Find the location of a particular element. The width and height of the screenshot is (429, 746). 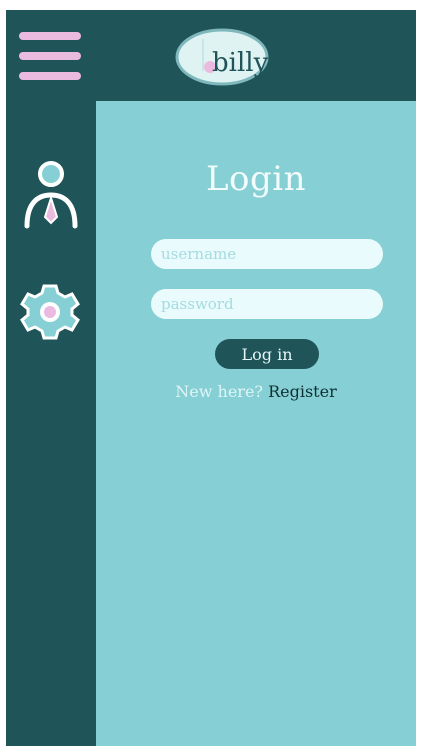

gear-icon is located at coordinates (50, 312).